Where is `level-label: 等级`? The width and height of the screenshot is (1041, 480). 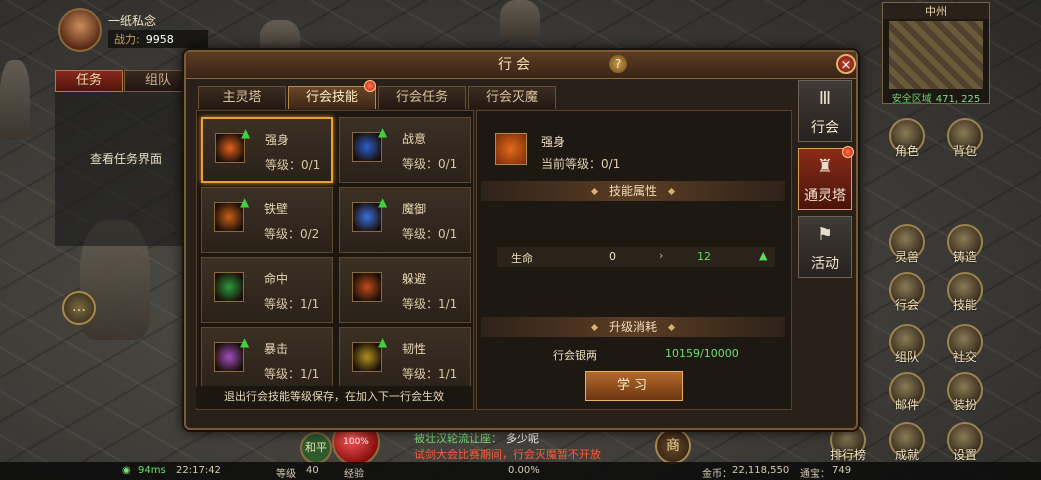
level-label: 等级 is located at coordinates (286, 474).